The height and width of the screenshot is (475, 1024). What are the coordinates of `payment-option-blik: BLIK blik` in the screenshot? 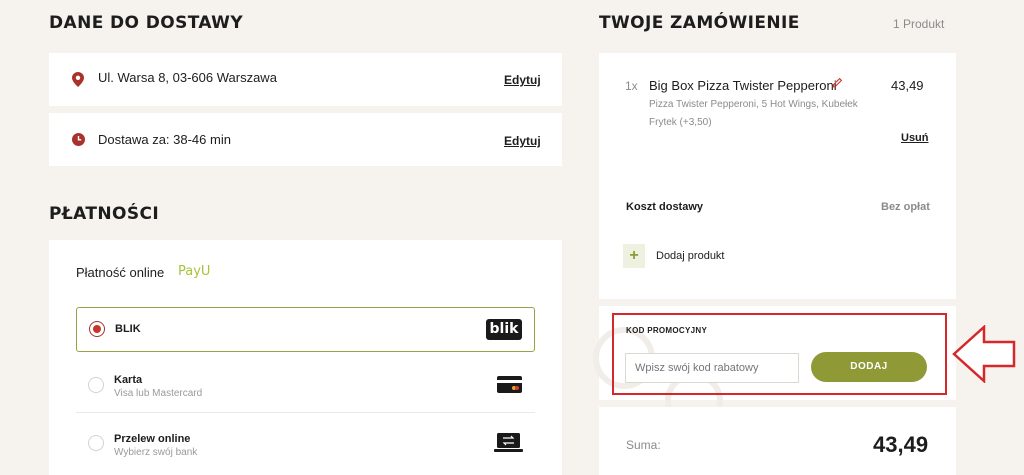 It's located at (305, 329).